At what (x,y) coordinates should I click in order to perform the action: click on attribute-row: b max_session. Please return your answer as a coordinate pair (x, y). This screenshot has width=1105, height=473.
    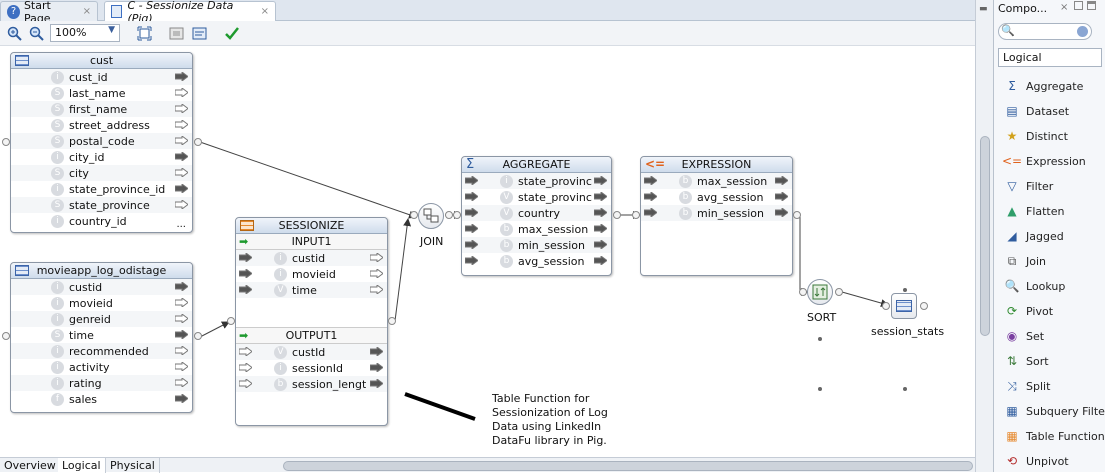
    Looking at the image, I should click on (536, 229).